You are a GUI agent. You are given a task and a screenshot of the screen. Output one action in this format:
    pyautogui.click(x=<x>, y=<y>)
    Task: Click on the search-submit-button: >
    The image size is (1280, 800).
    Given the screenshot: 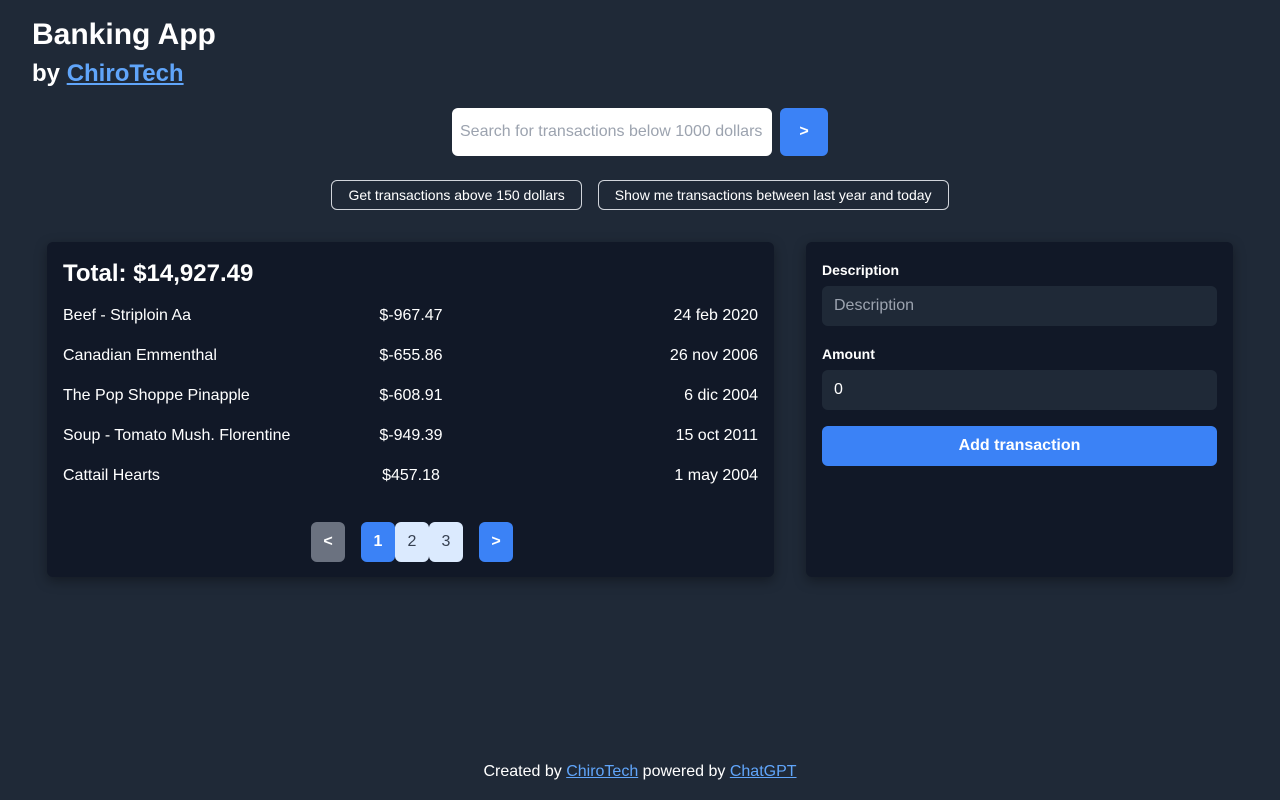 What is the action you would take?
    pyautogui.click(x=804, y=132)
    